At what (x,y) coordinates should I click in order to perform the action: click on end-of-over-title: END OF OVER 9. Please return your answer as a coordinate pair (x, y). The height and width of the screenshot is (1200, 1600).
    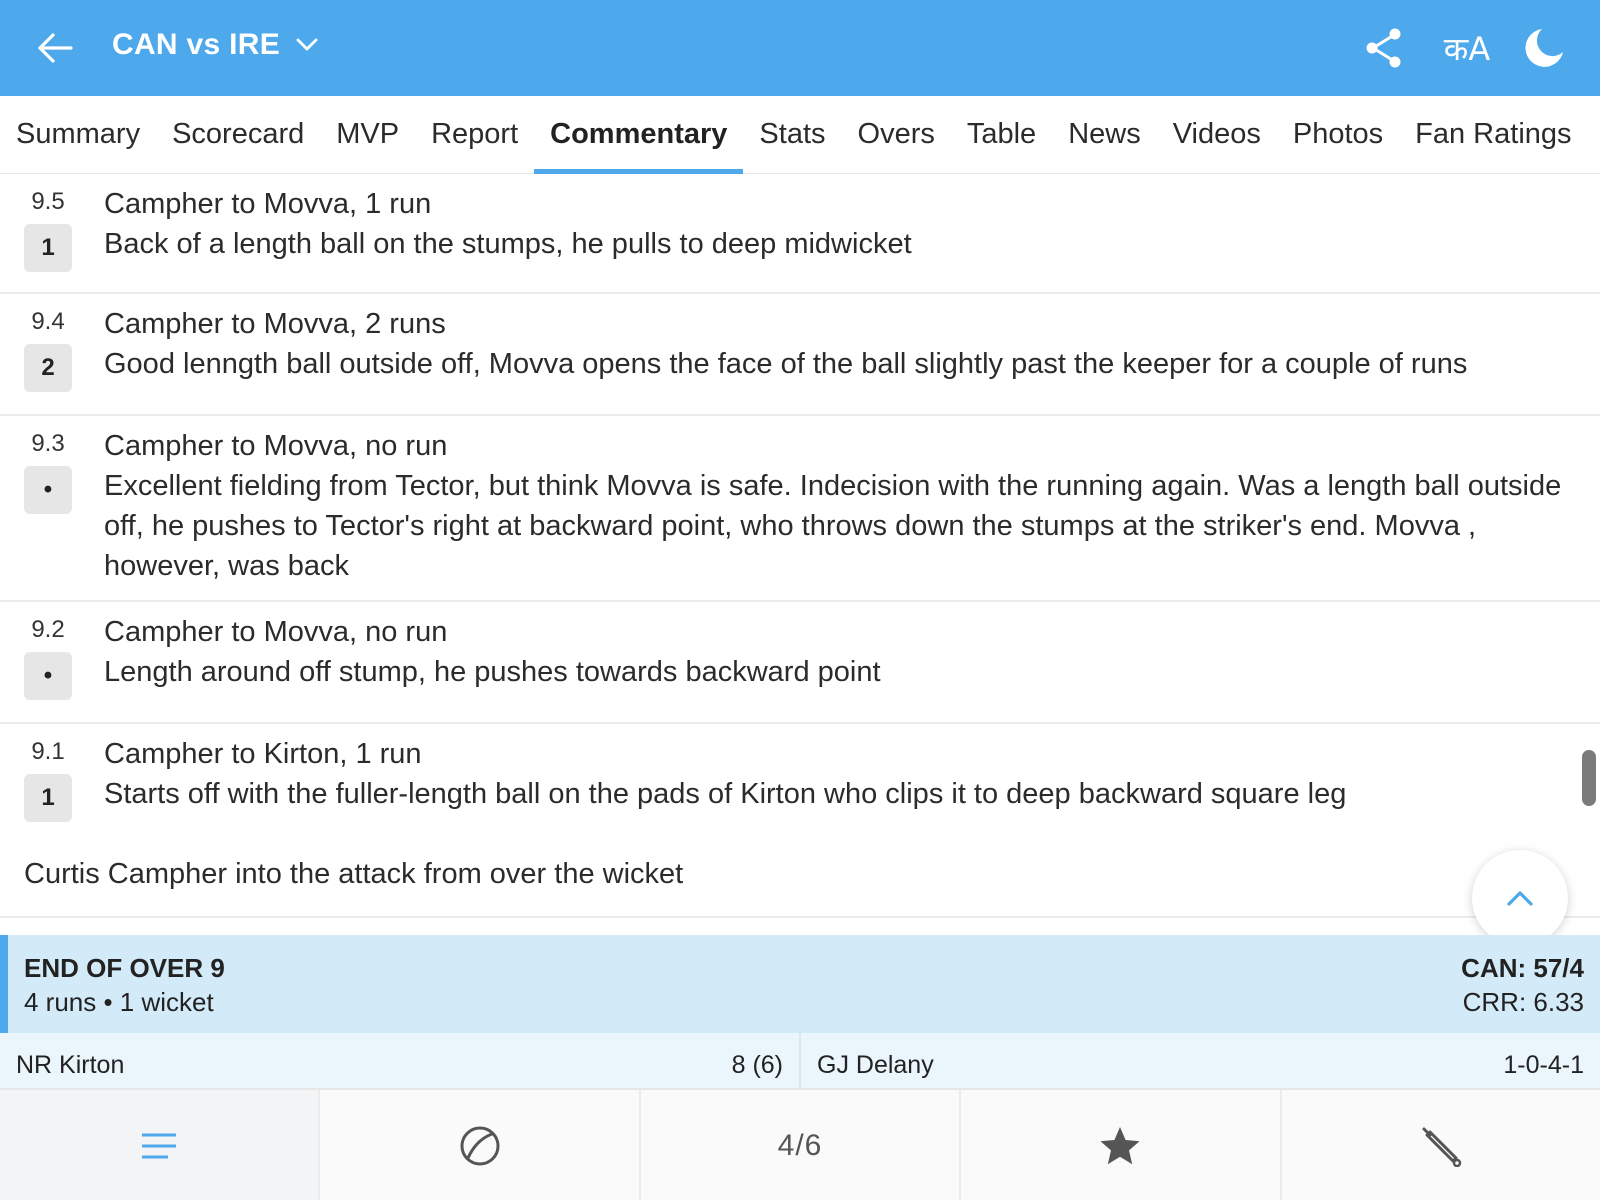
    Looking at the image, I should click on (124, 968).